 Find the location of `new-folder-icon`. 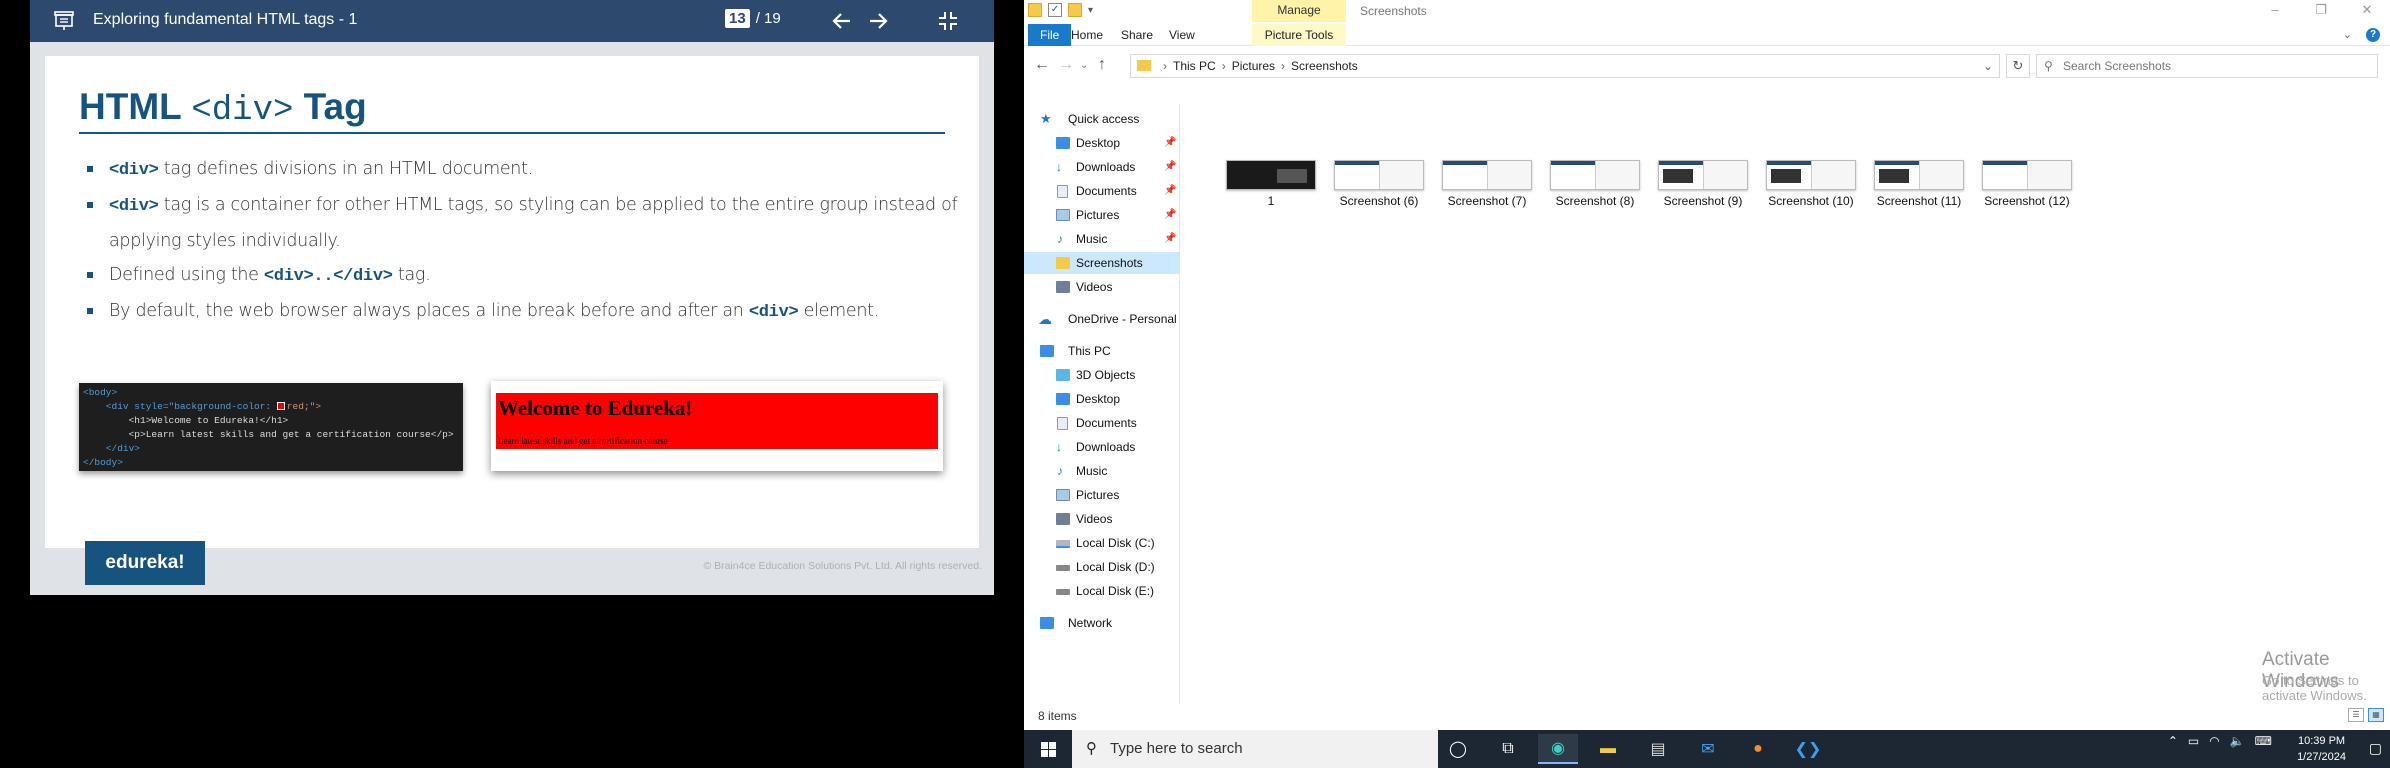

new-folder-icon is located at coordinates (1075, 10).